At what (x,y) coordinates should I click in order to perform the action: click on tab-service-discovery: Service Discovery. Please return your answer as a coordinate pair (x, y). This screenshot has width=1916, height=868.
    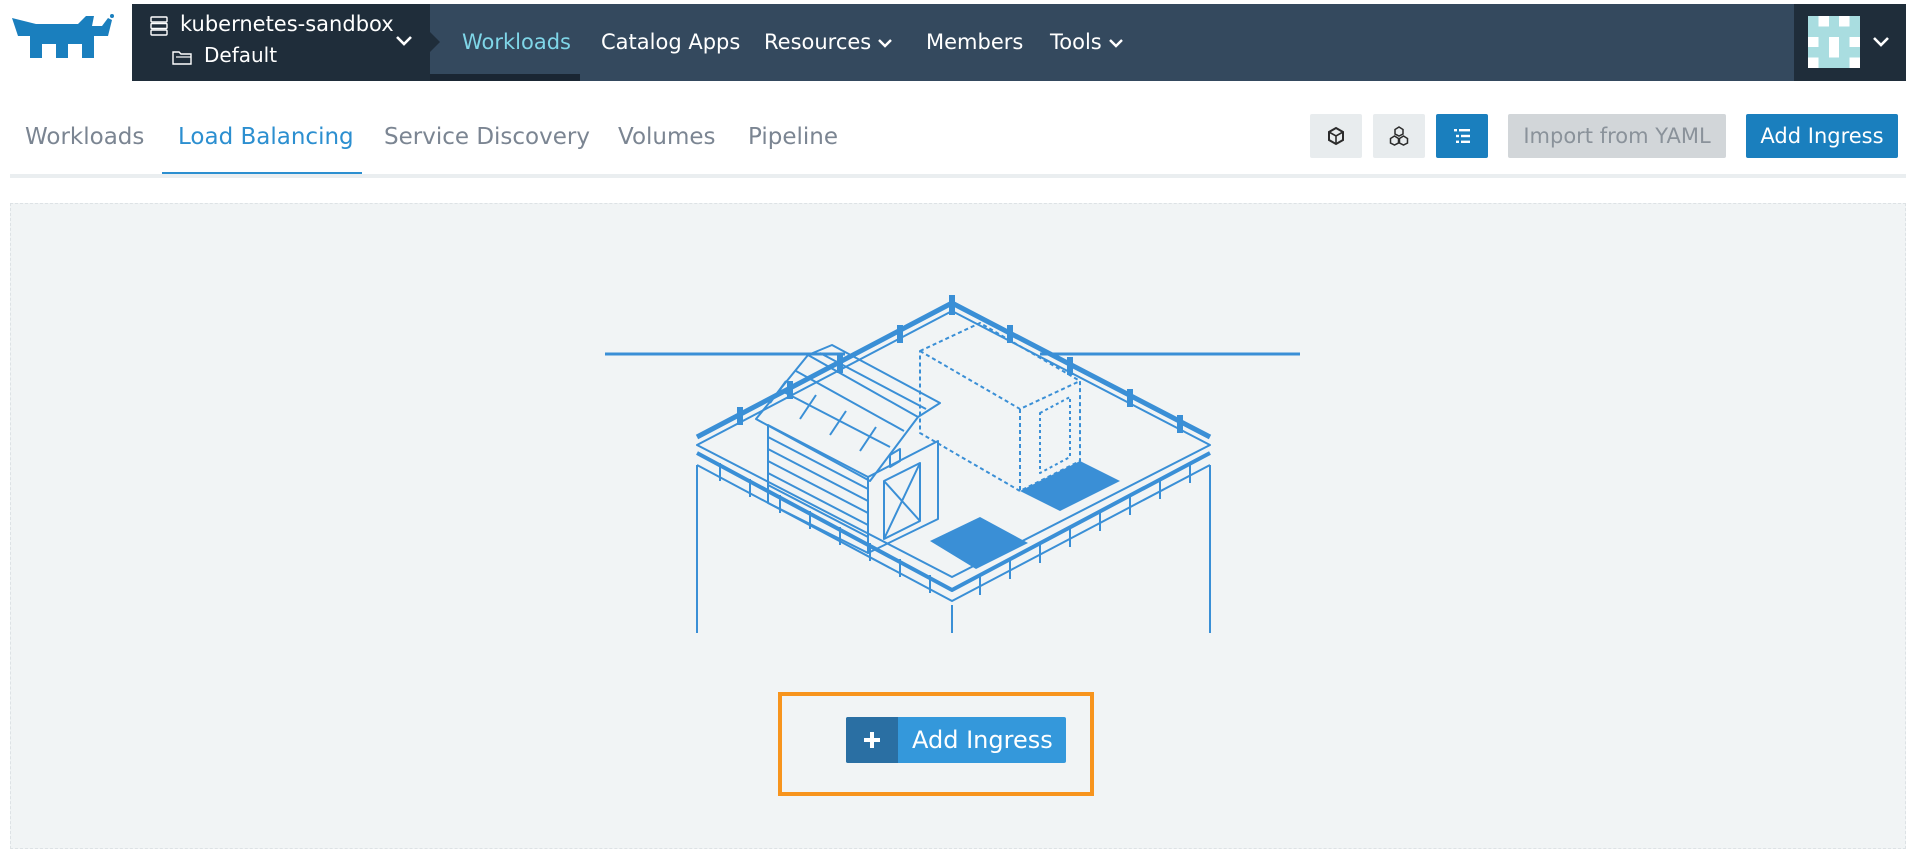
    Looking at the image, I should click on (487, 137).